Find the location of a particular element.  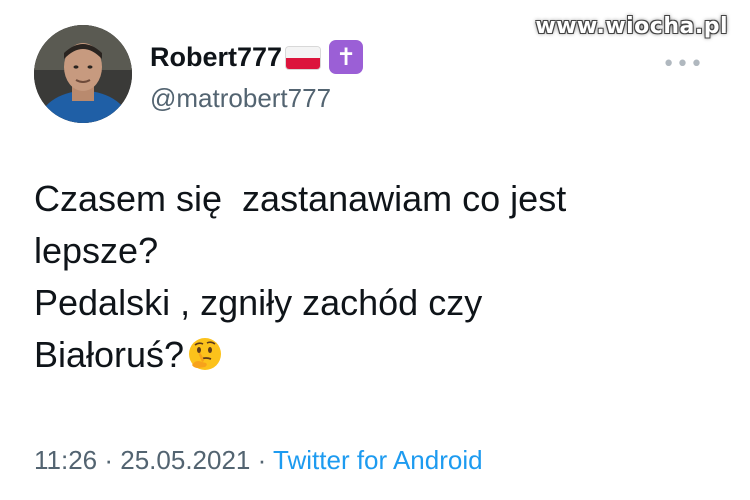

display-name-text: Robert777 is located at coordinates (216, 56).